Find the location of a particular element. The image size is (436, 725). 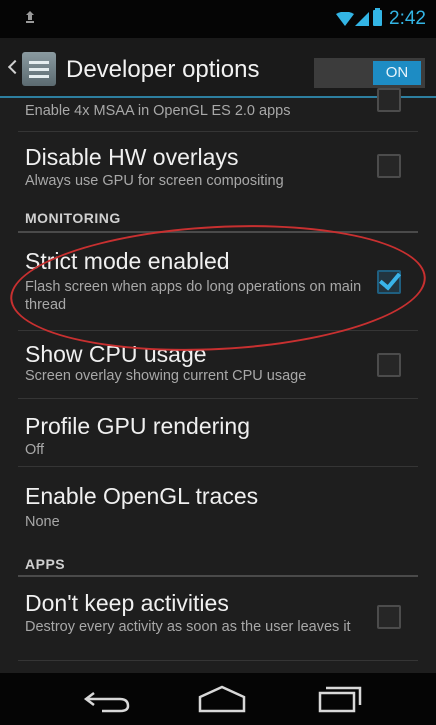

pref-enable-opengl-traces: Enable OpenGL traces None is located at coordinates (218, 507).